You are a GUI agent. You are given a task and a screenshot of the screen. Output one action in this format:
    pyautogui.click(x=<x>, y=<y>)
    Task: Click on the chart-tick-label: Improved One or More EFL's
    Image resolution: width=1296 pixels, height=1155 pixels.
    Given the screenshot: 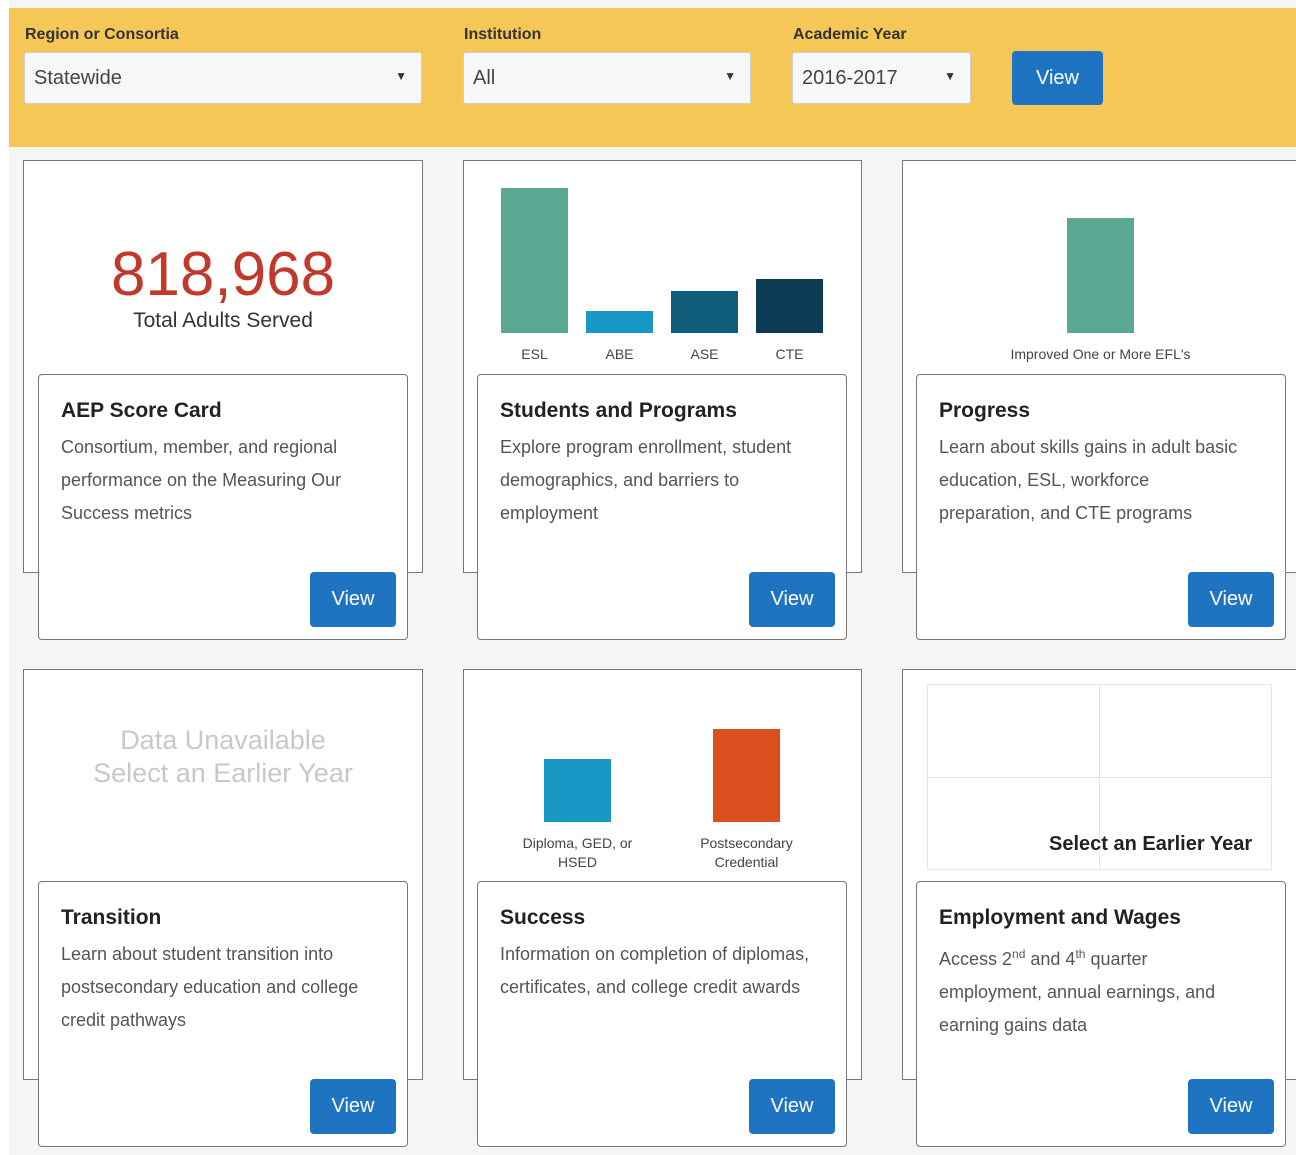 What is the action you would take?
    pyautogui.click(x=1100, y=354)
    